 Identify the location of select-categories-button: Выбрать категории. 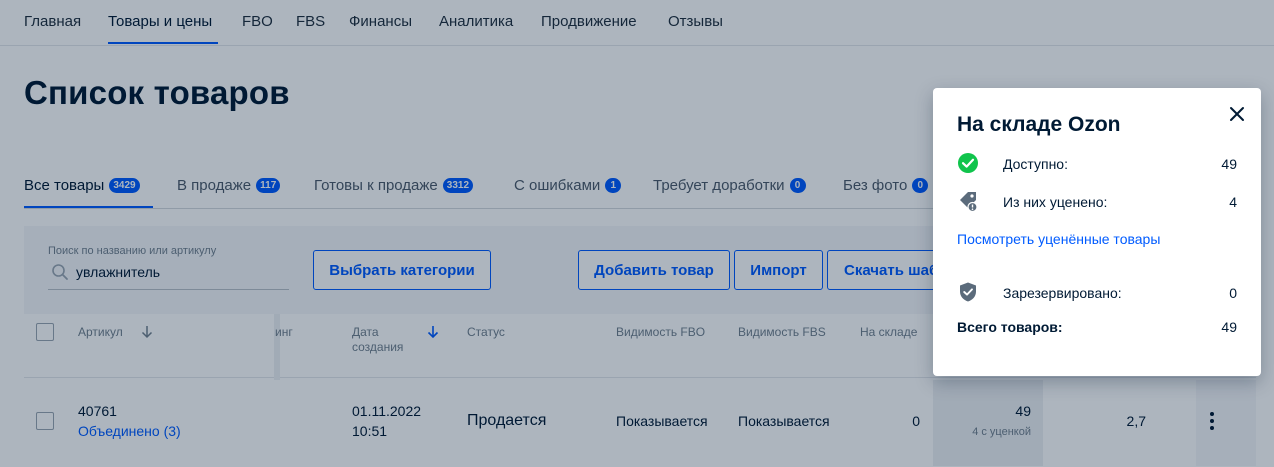
(402, 270).